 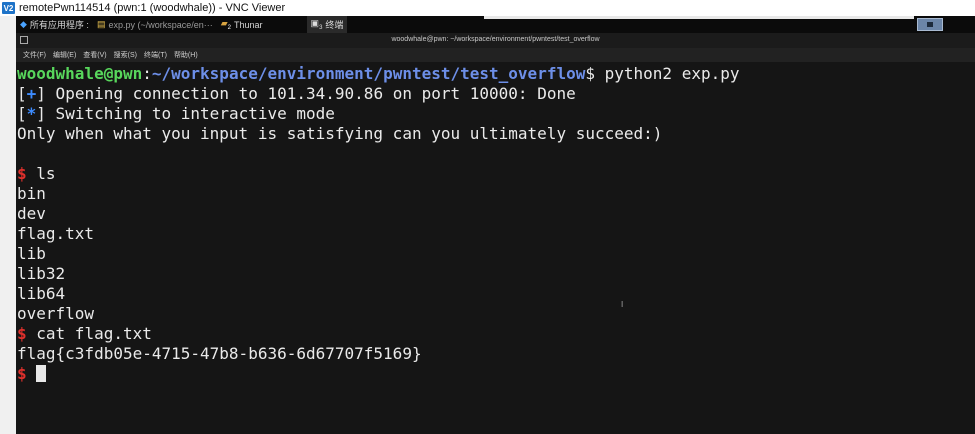 What do you see at coordinates (31, 193) in the screenshot?
I see `list-item: bin` at bounding box center [31, 193].